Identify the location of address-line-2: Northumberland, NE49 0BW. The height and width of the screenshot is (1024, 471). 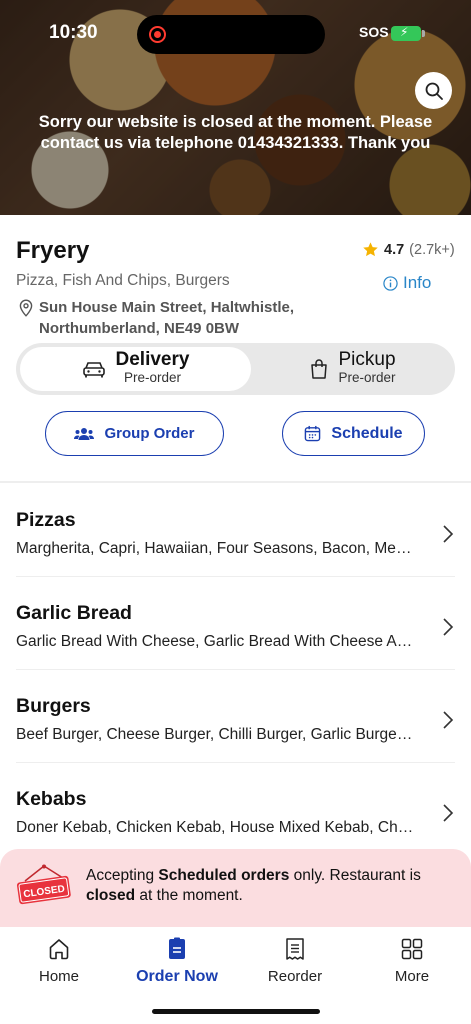
(139, 328).